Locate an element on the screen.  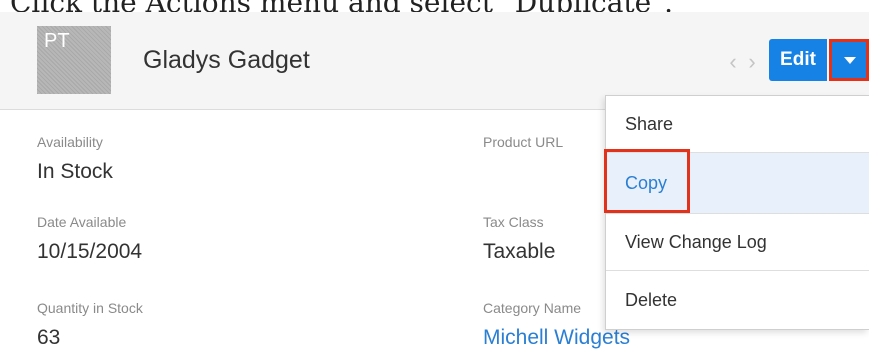
menu-item-share: Share is located at coordinates (737, 124).